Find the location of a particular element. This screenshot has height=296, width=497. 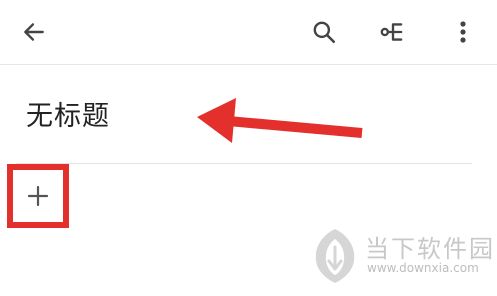

more-options-button is located at coordinates (463, 32).